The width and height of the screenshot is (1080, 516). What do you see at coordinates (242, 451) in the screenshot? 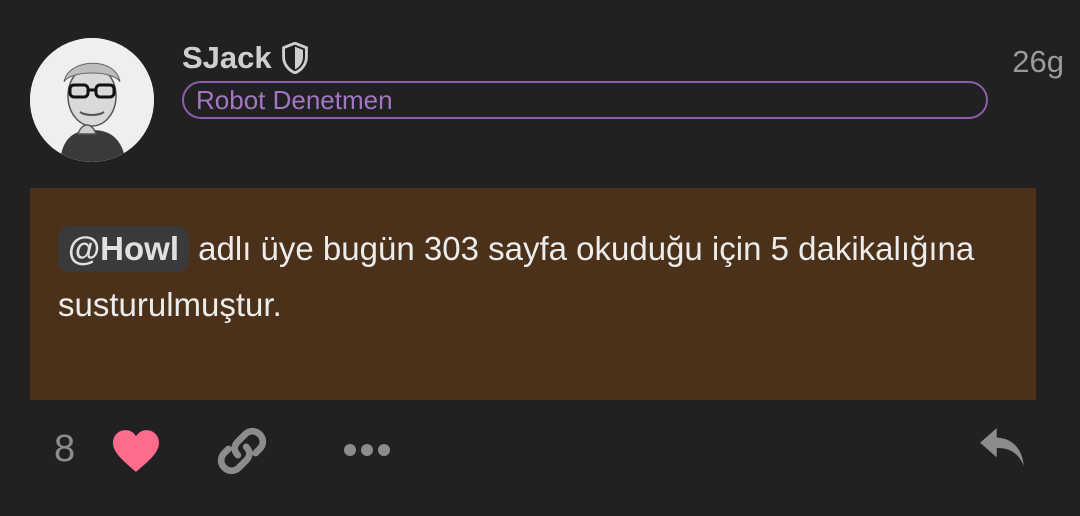
I see `link-icon` at bounding box center [242, 451].